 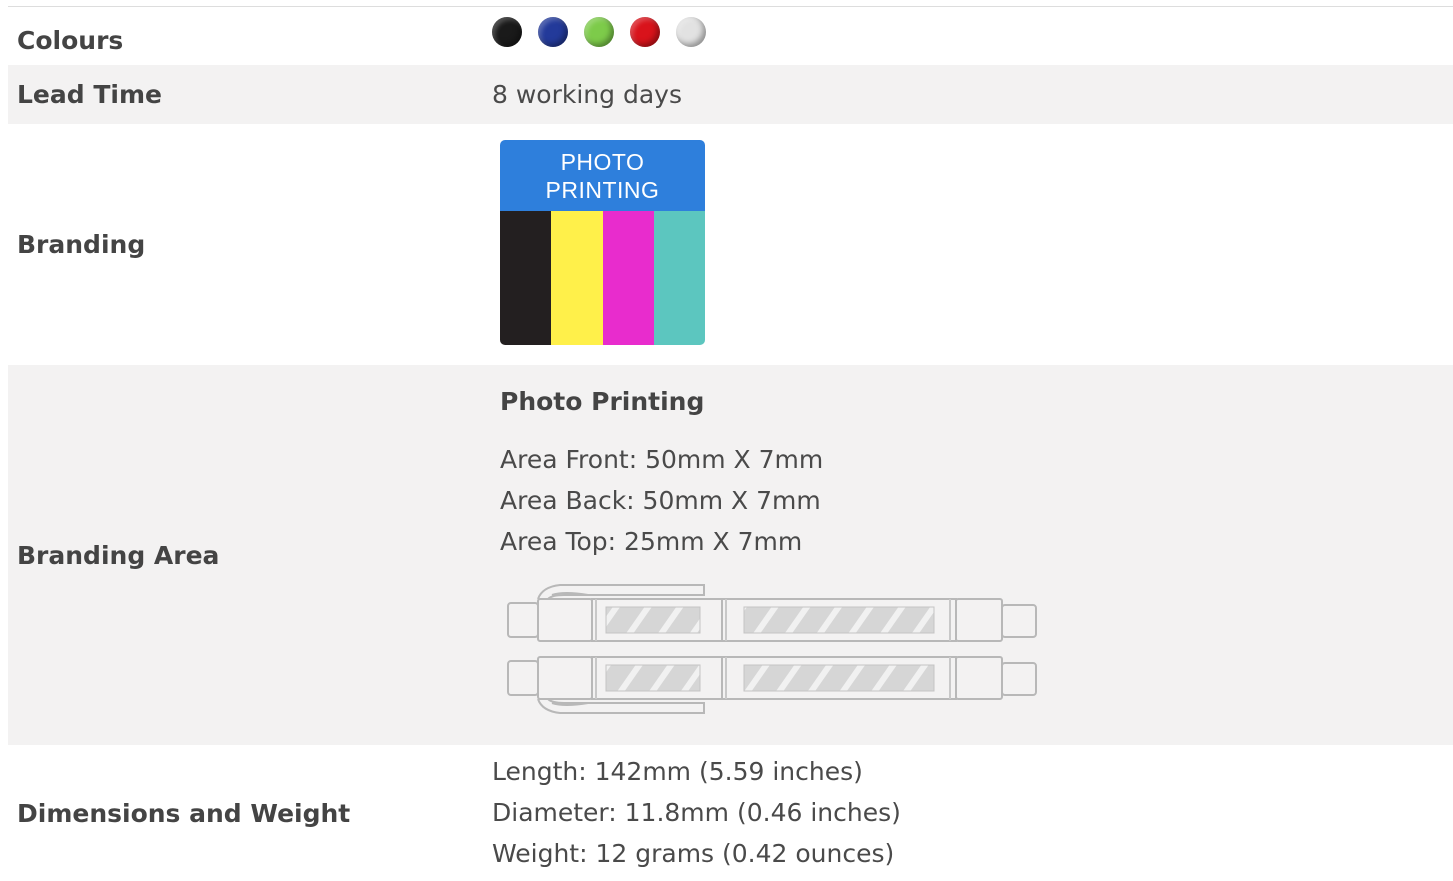 I want to click on area-top-text: Area Top: 25mm X 7mm, so click(x=651, y=541).